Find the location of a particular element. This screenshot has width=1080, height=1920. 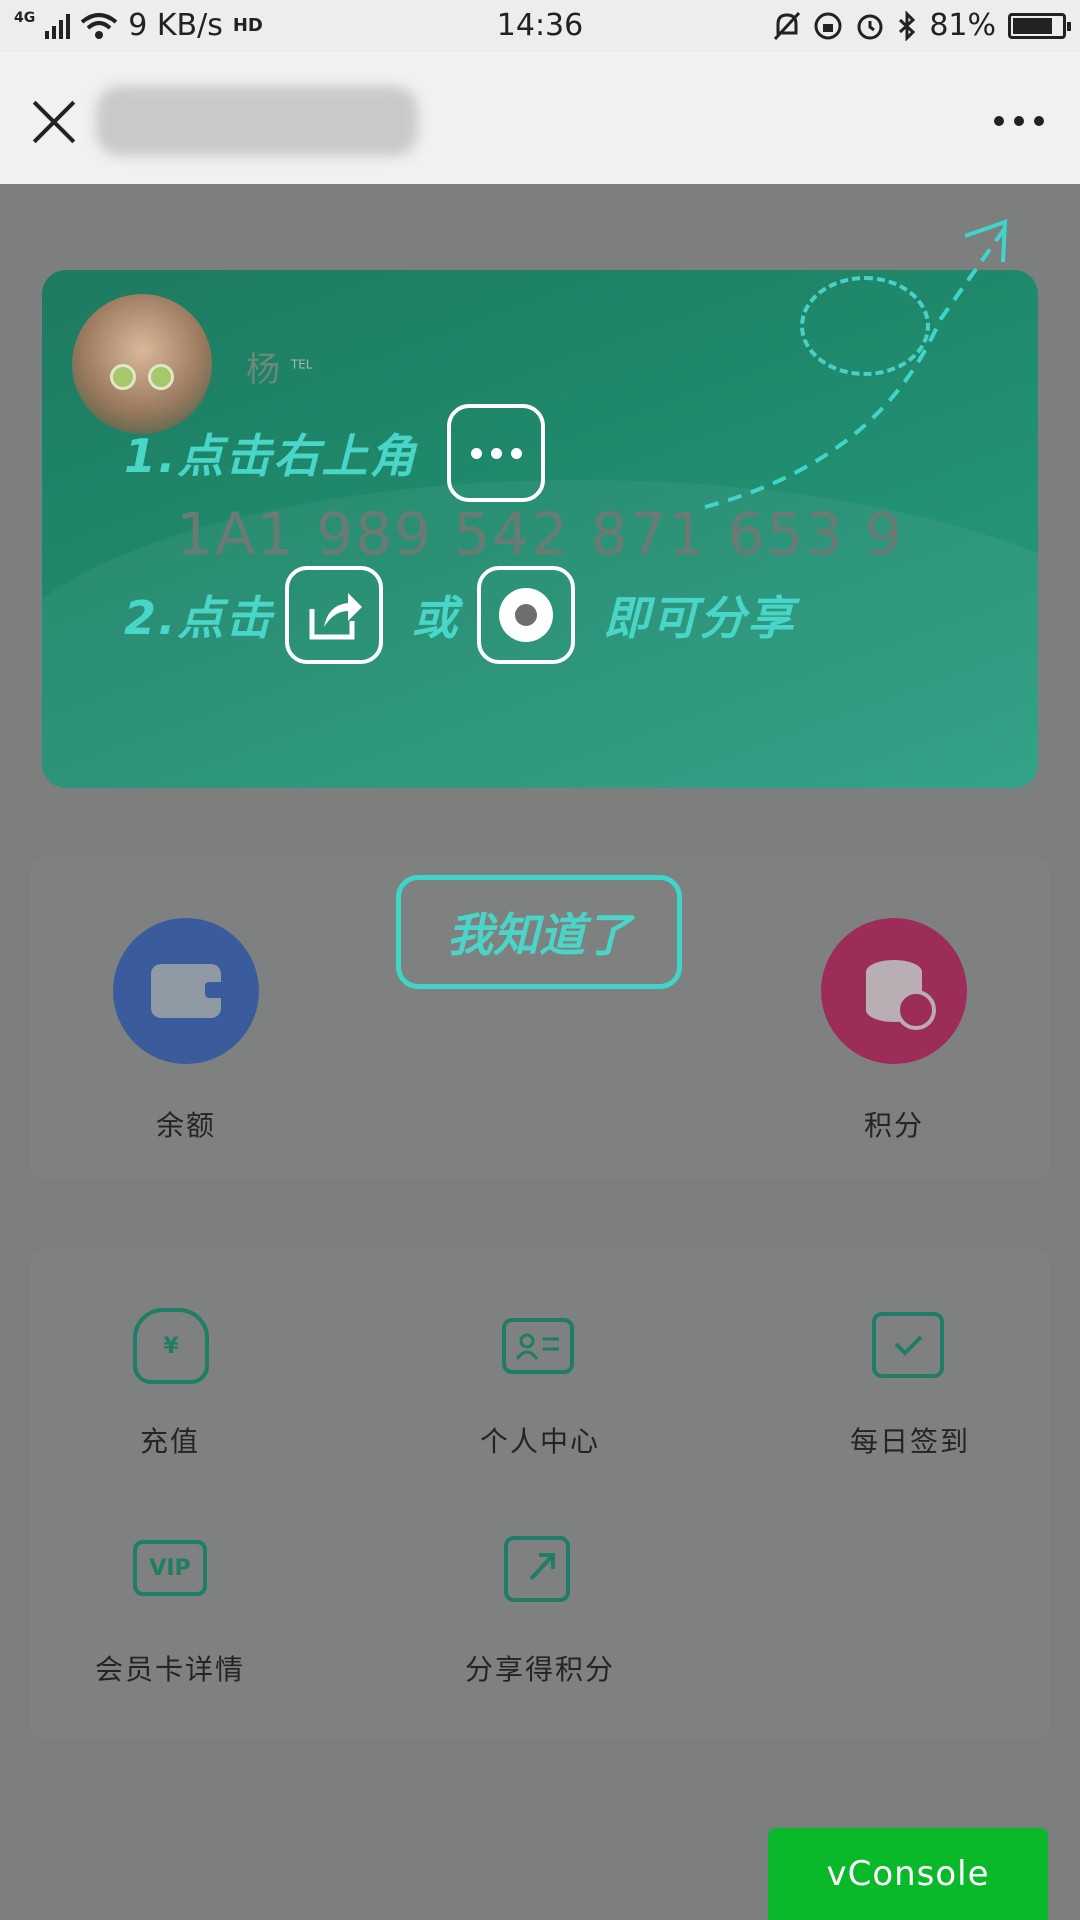

guide-step-2-suffix: 即可分享 is located at coordinates (699, 618).